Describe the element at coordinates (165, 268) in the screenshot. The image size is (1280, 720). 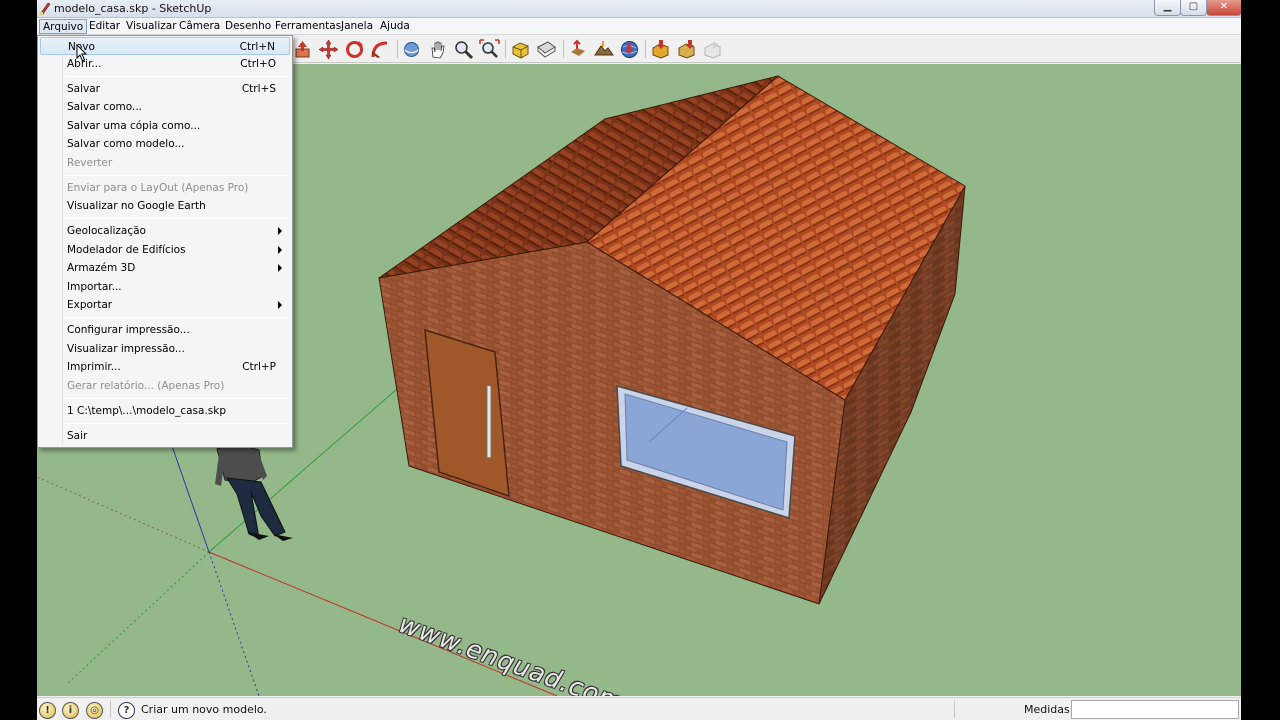
I see `menu-item-armazem-3d: Armazém 3D` at that location.